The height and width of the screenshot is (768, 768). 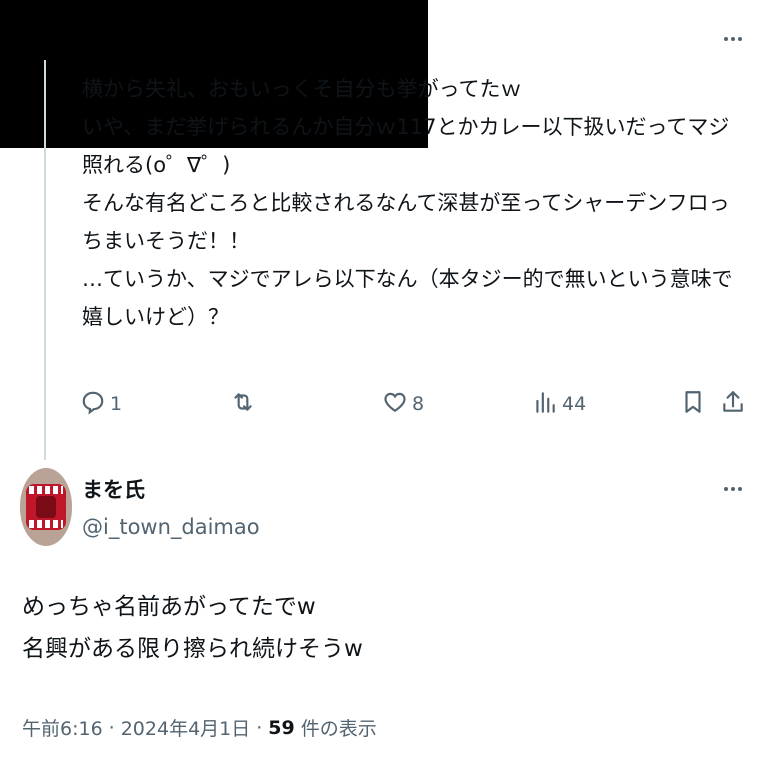 I want to click on tweet-line: 横から失礼、おもいっくそ自分も挙がってたｗ, so click(x=302, y=89).